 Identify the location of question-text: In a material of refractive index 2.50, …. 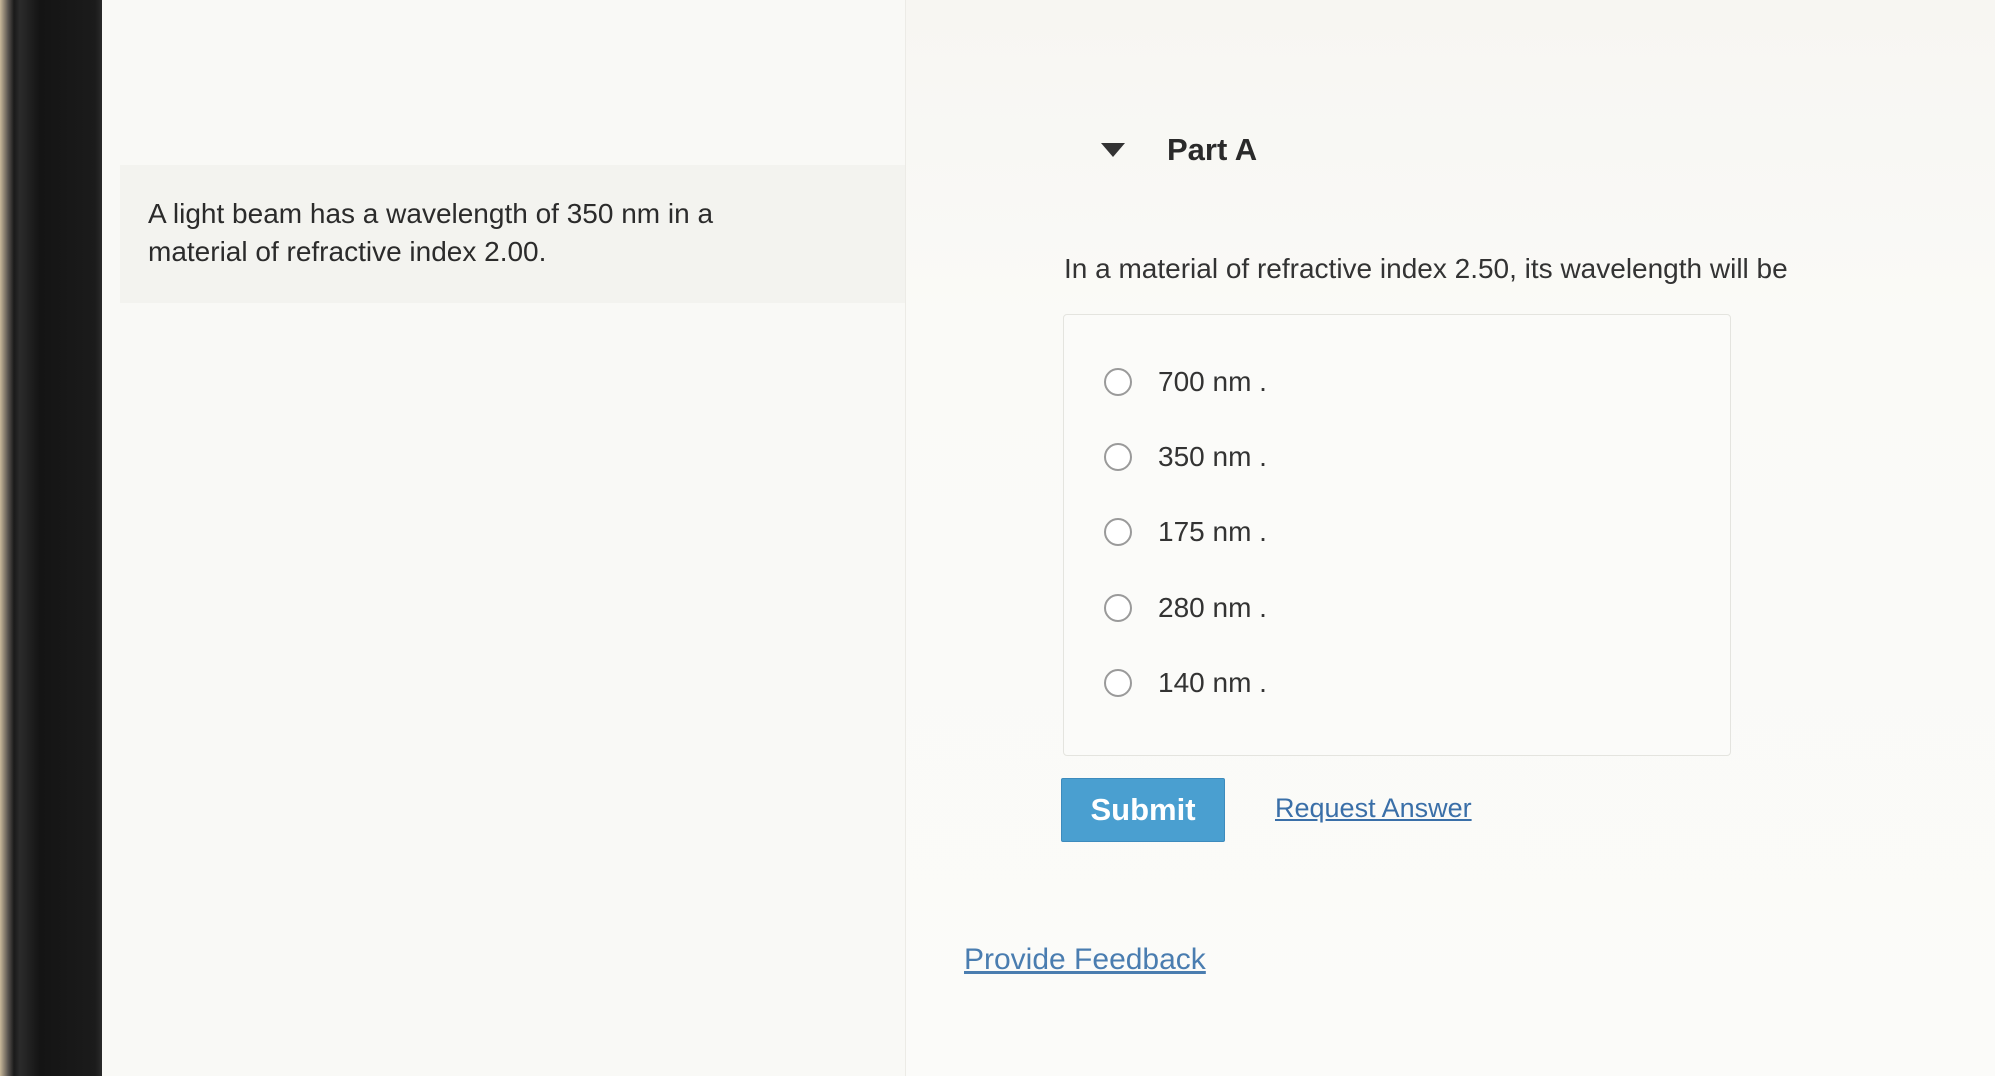
(1426, 268).